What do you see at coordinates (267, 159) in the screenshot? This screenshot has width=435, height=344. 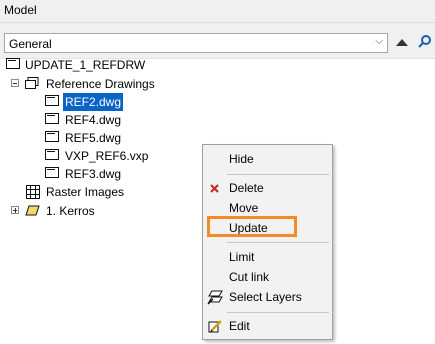 I see `menu-item-hide: Hide` at bounding box center [267, 159].